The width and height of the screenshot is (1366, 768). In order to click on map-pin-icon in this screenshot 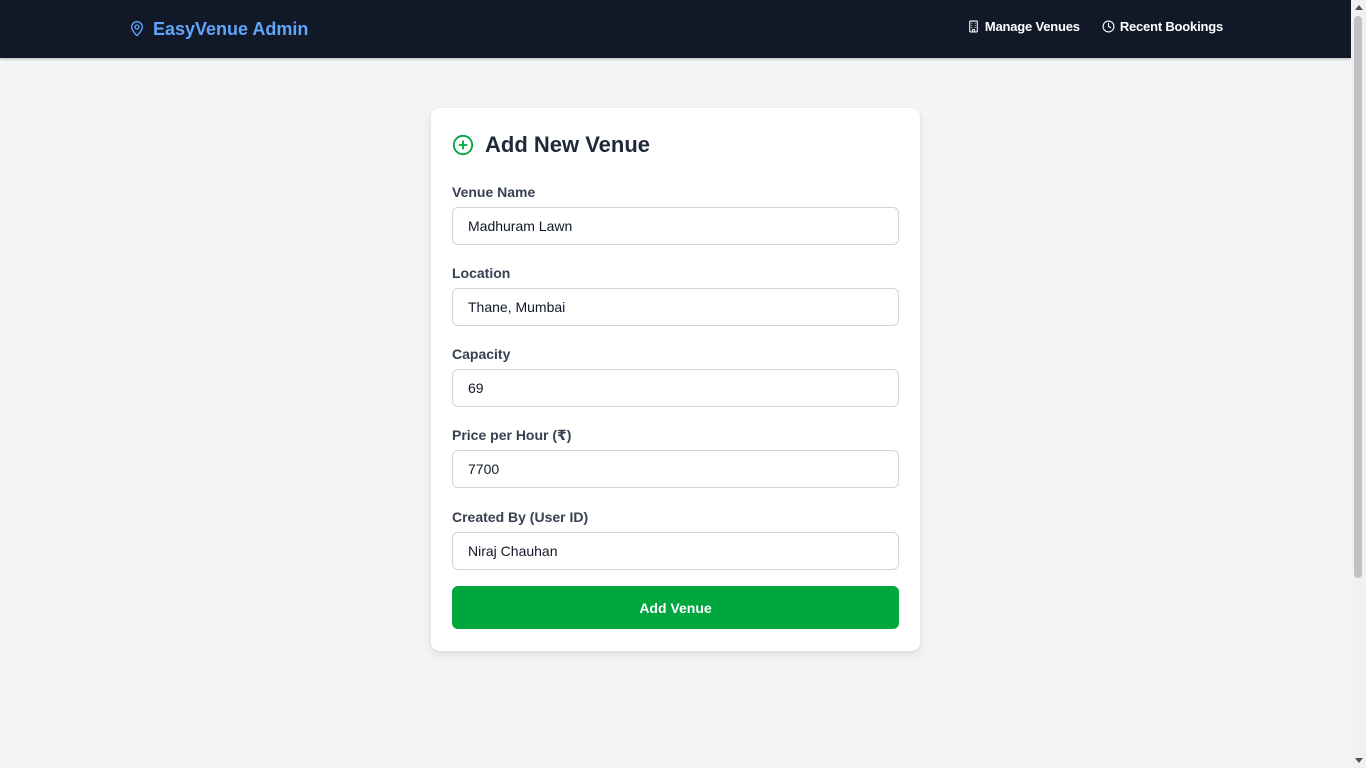, I will do `click(137, 29)`.